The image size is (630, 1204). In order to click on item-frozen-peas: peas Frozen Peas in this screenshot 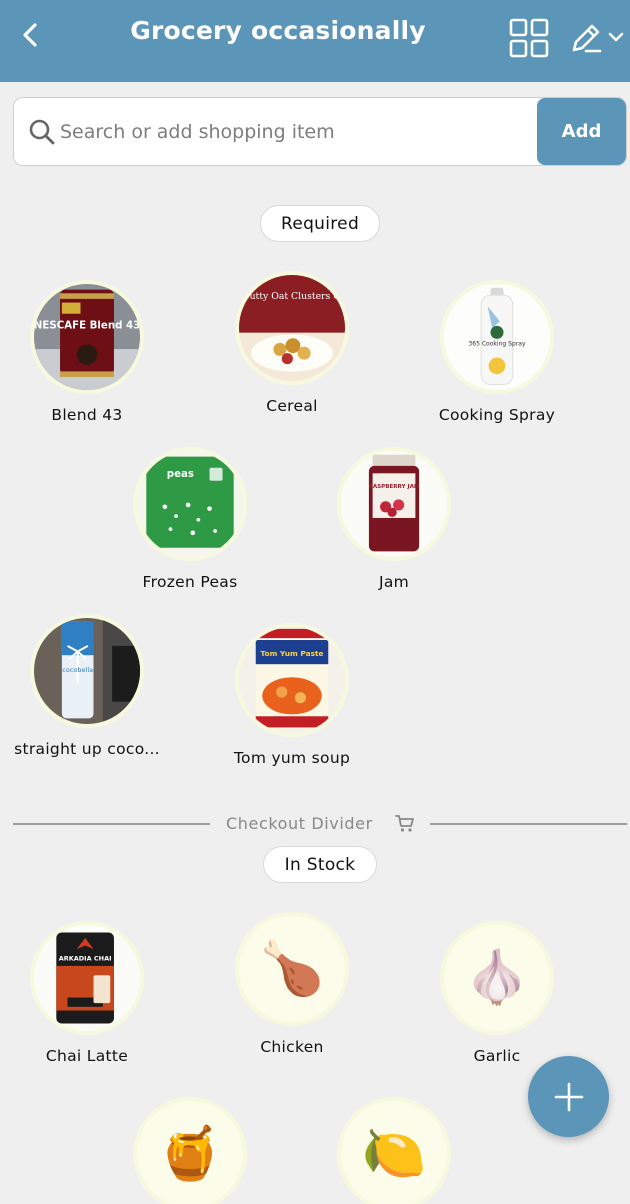, I will do `click(190, 519)`.